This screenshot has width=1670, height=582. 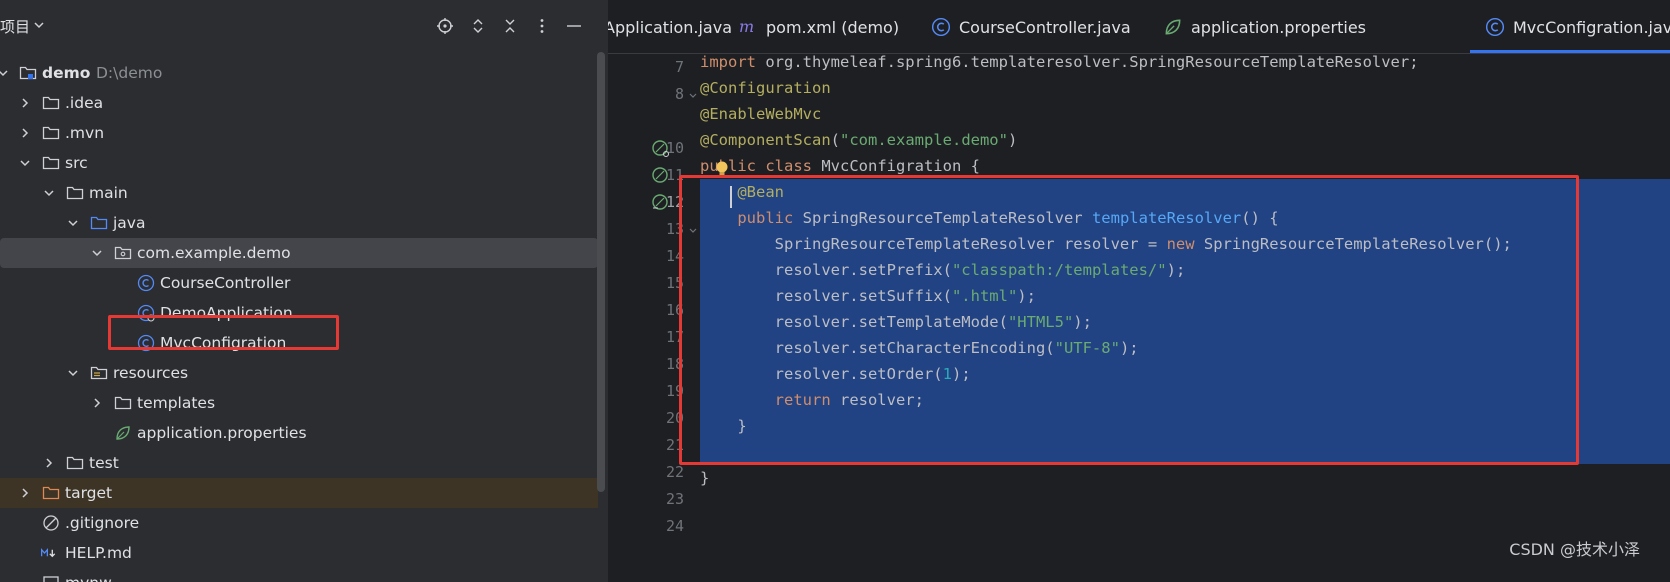 What do you see at coordinates (601, 272) in the screenshot?
I see `tree-scrollbar` at bounding box center [601, 272].